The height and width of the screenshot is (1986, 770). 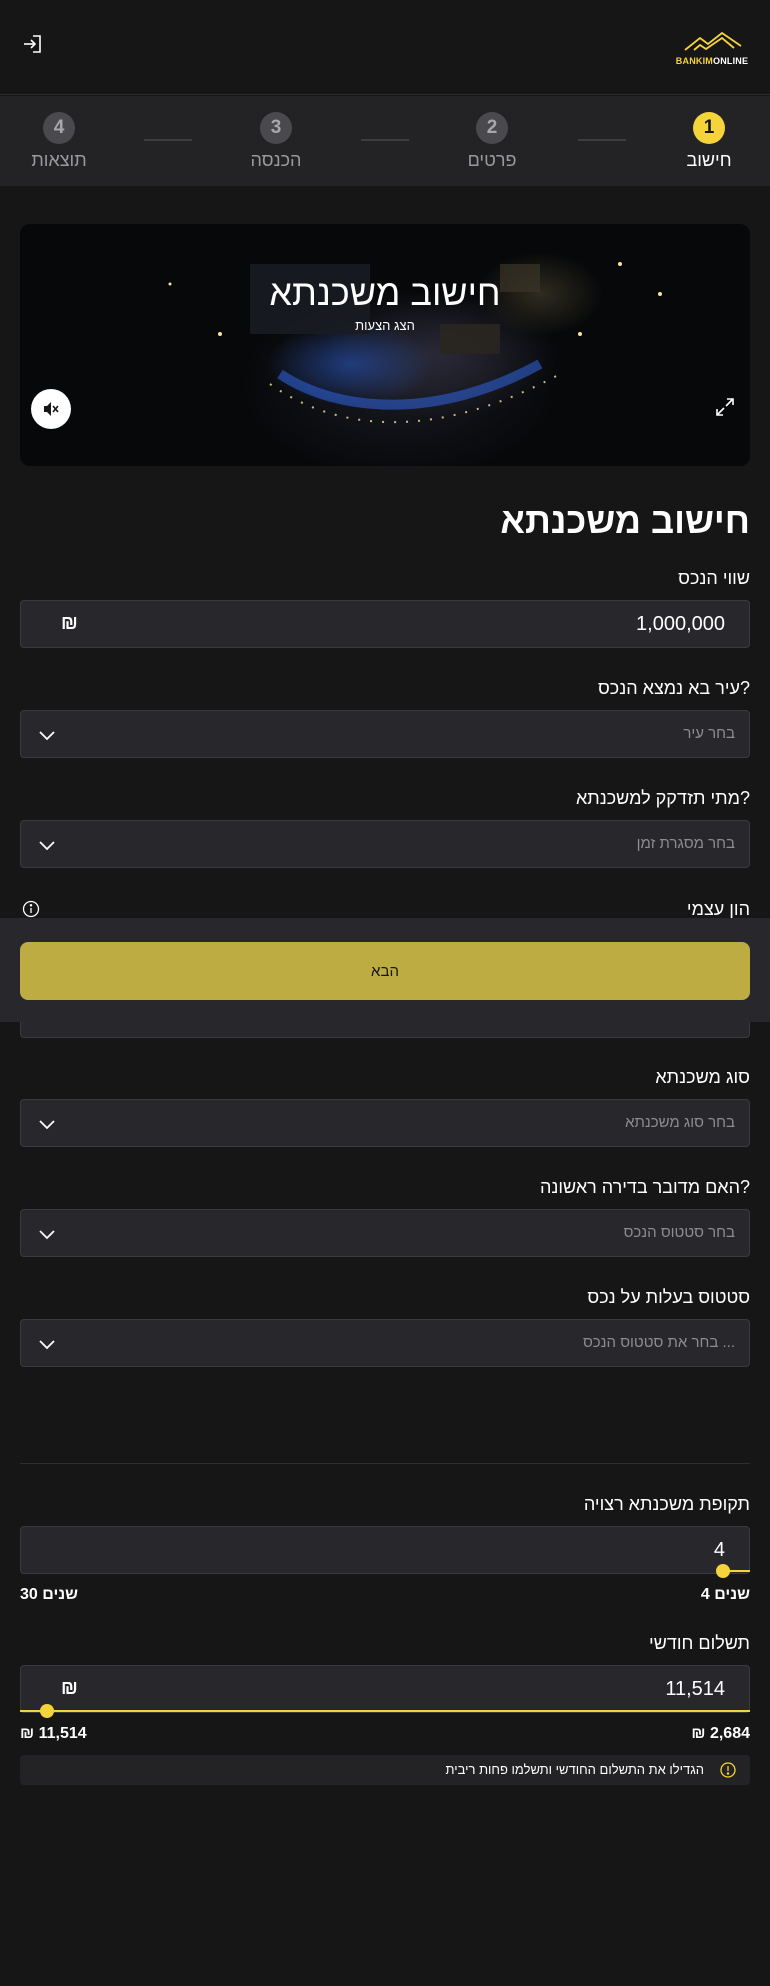 What do you see at coordinates (53, 1733) in the screenshot?
I see `payment-max-label: ₪ 11,514` at bounding box center [53, 1733].